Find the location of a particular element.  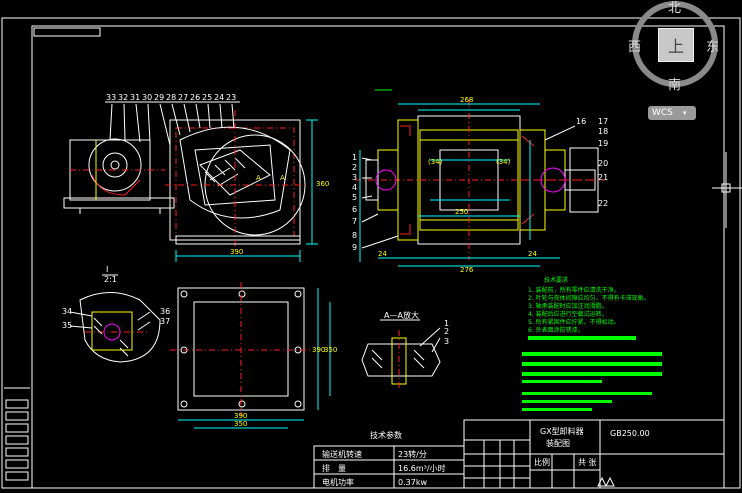

svg-text: 2. 叶轮与壳体间隙应均匀，不得有卡滞现象。 is located at coordinates (589, 298).